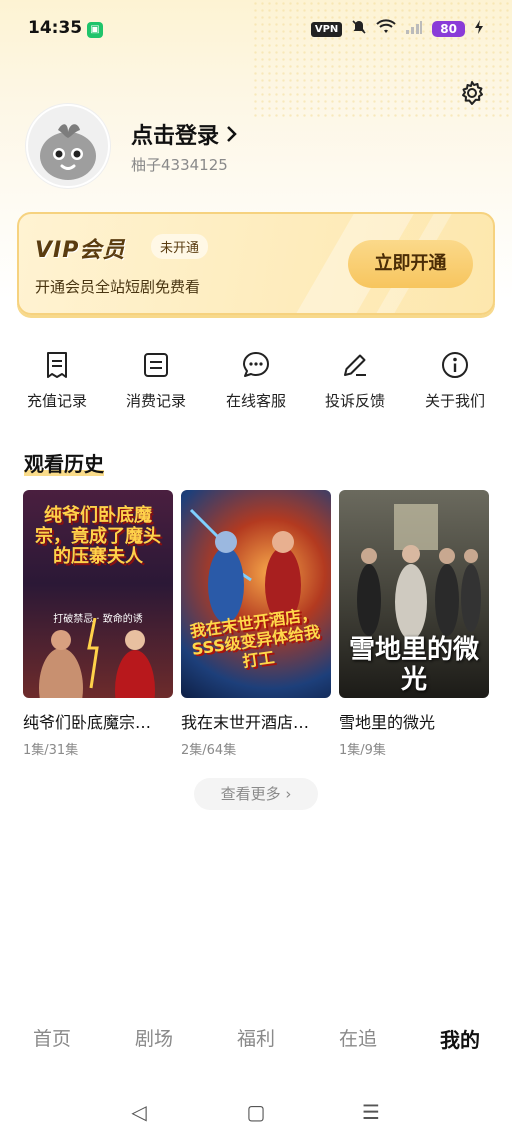 Image resolution: width=512 pixels, height=1144 pixels. I want to click on menu-label: 投诉反馈, so click(354, 401).